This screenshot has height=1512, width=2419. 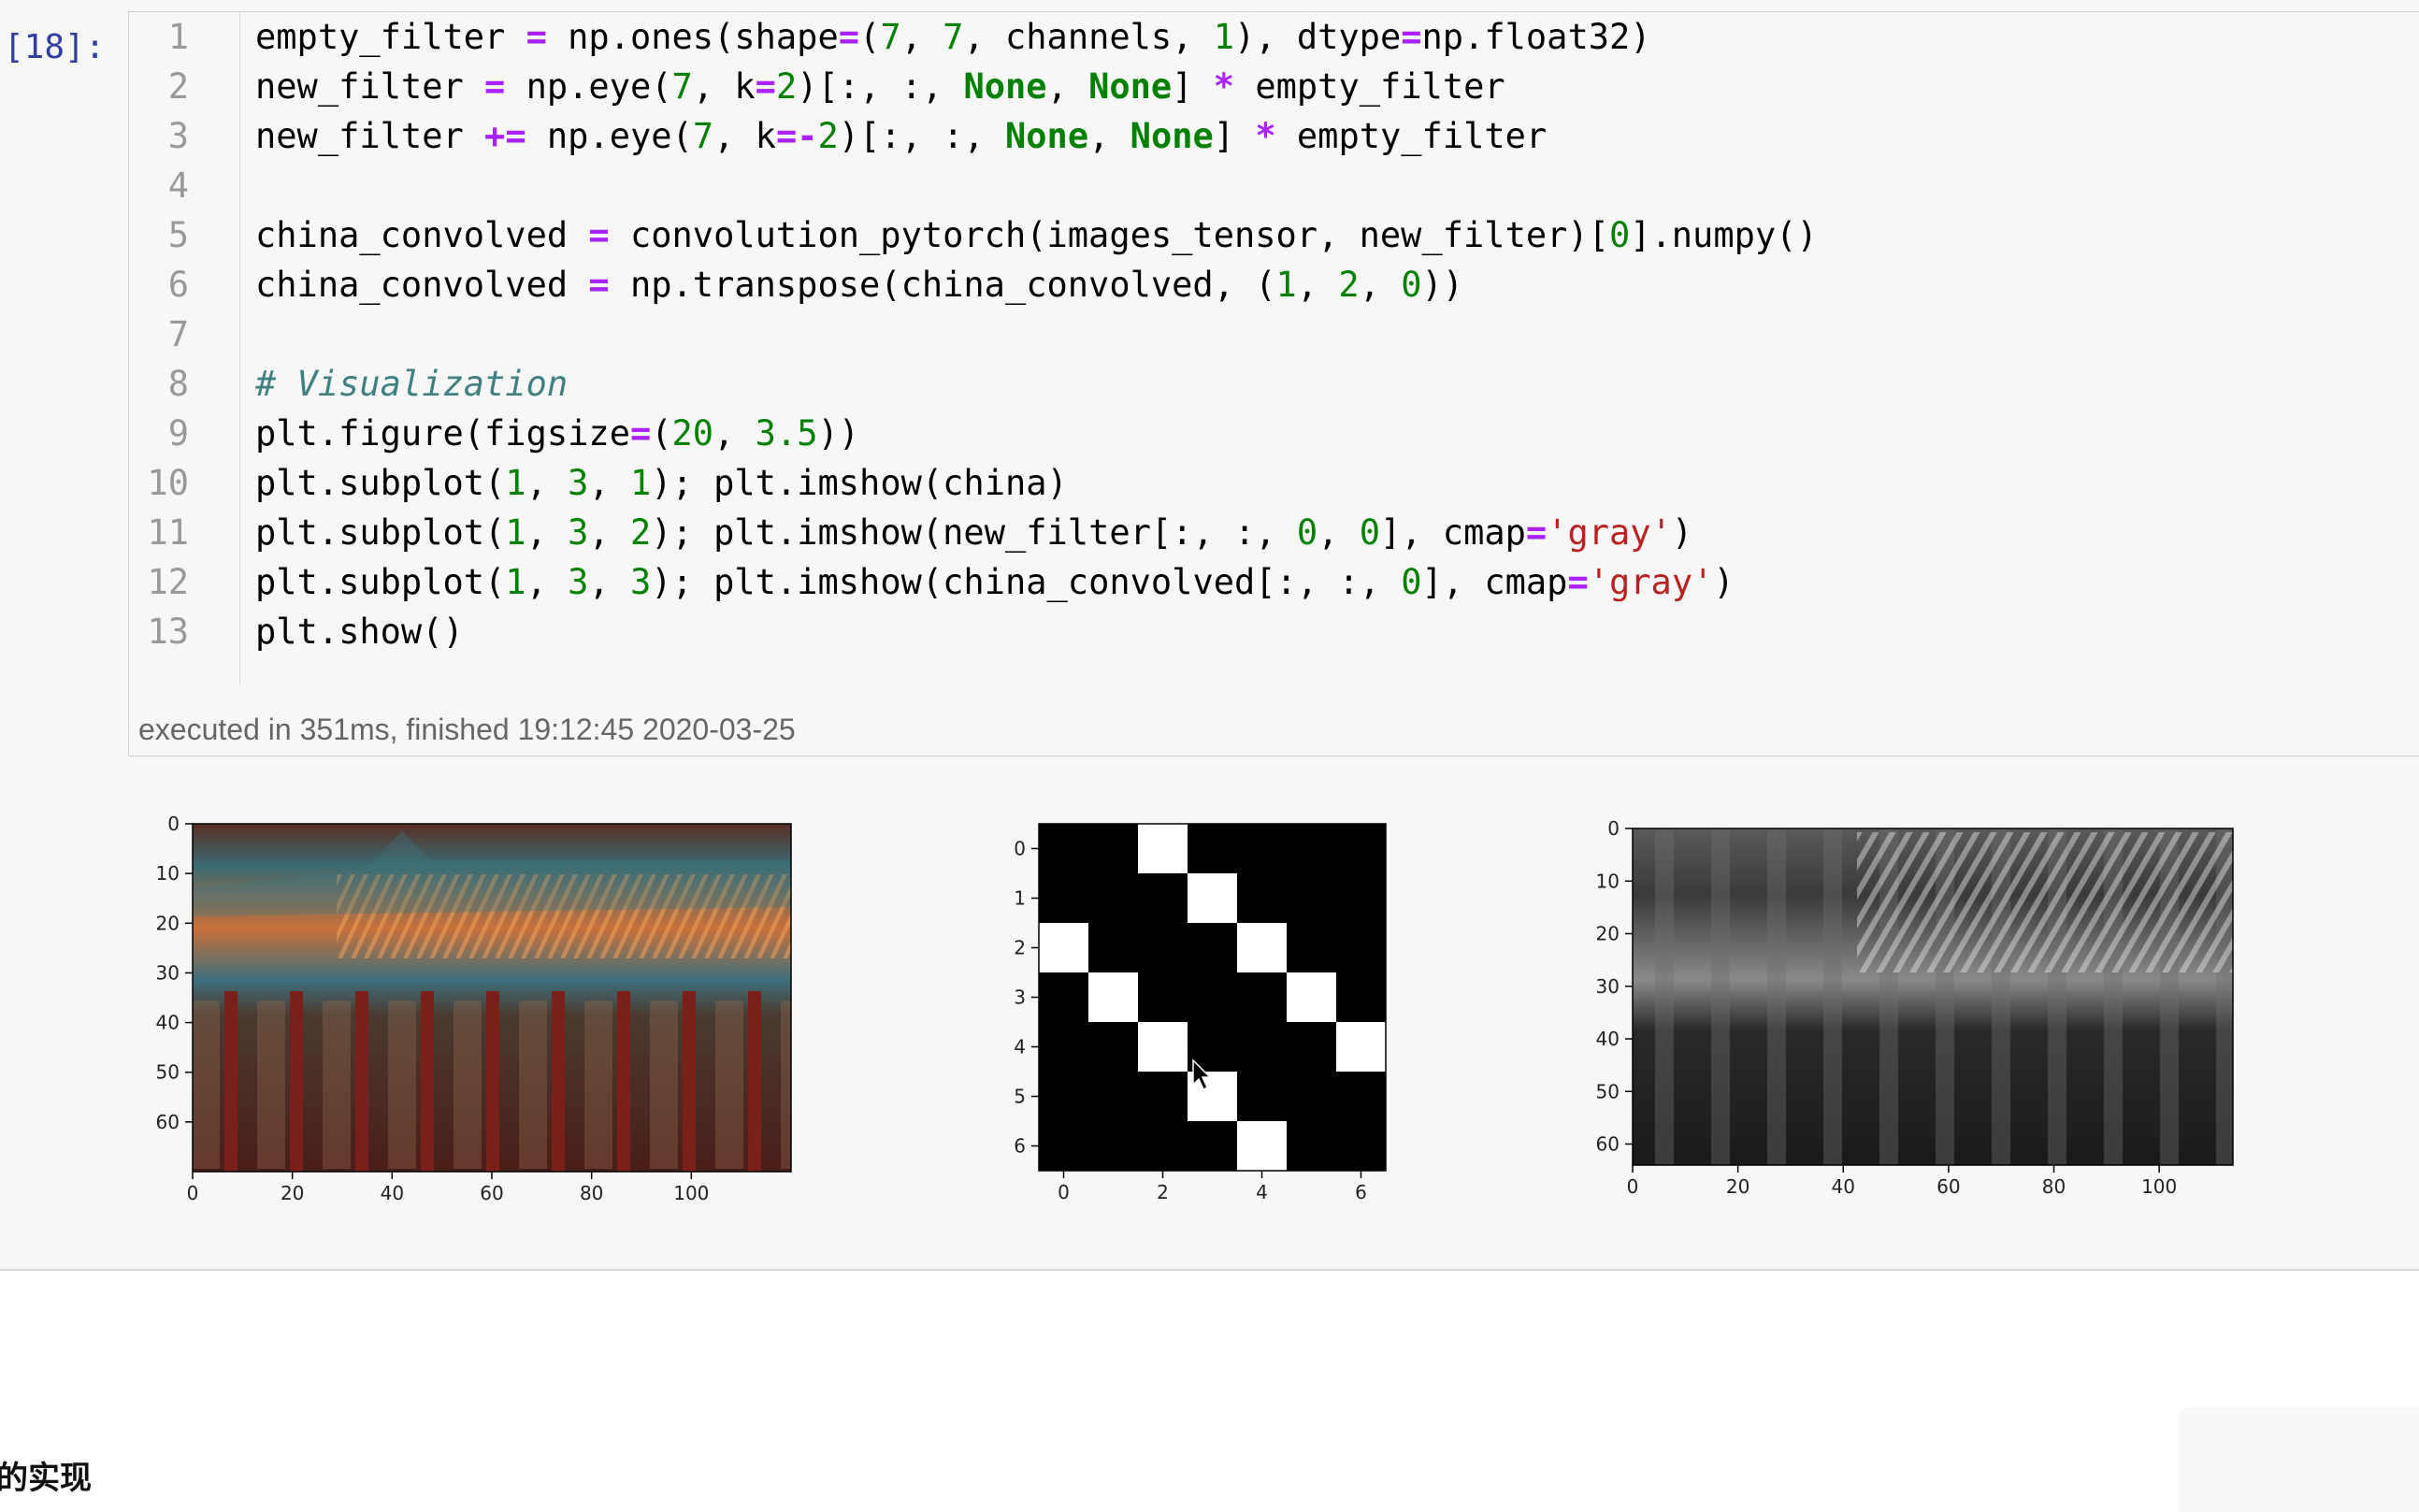 I want to click on code-token: plt.show(), so click(x=359, y=632).